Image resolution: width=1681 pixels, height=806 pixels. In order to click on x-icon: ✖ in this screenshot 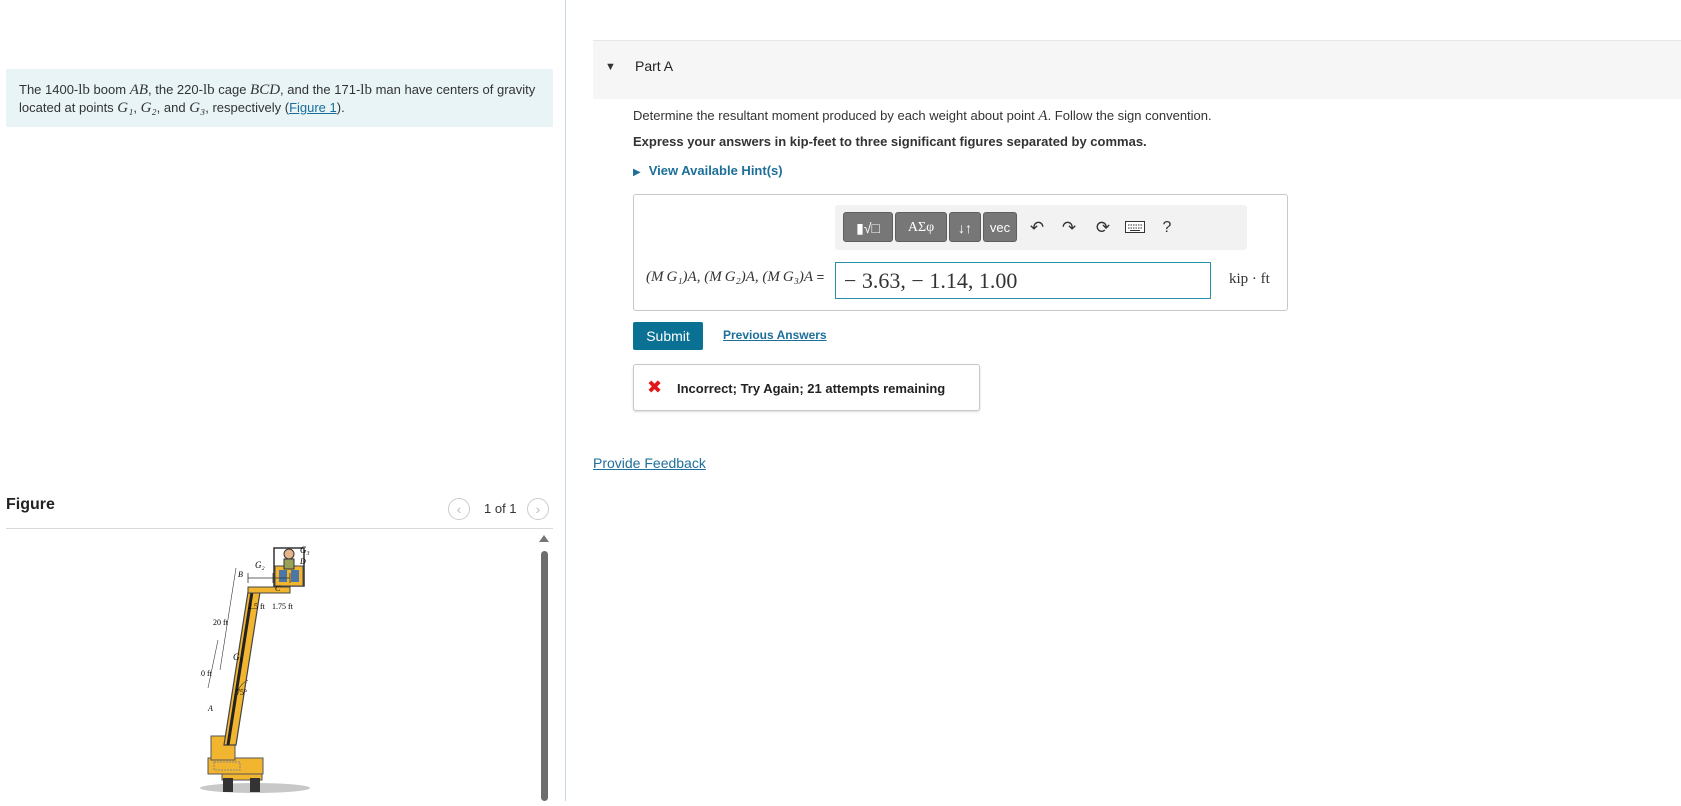, I will do `click(655, 387)`.